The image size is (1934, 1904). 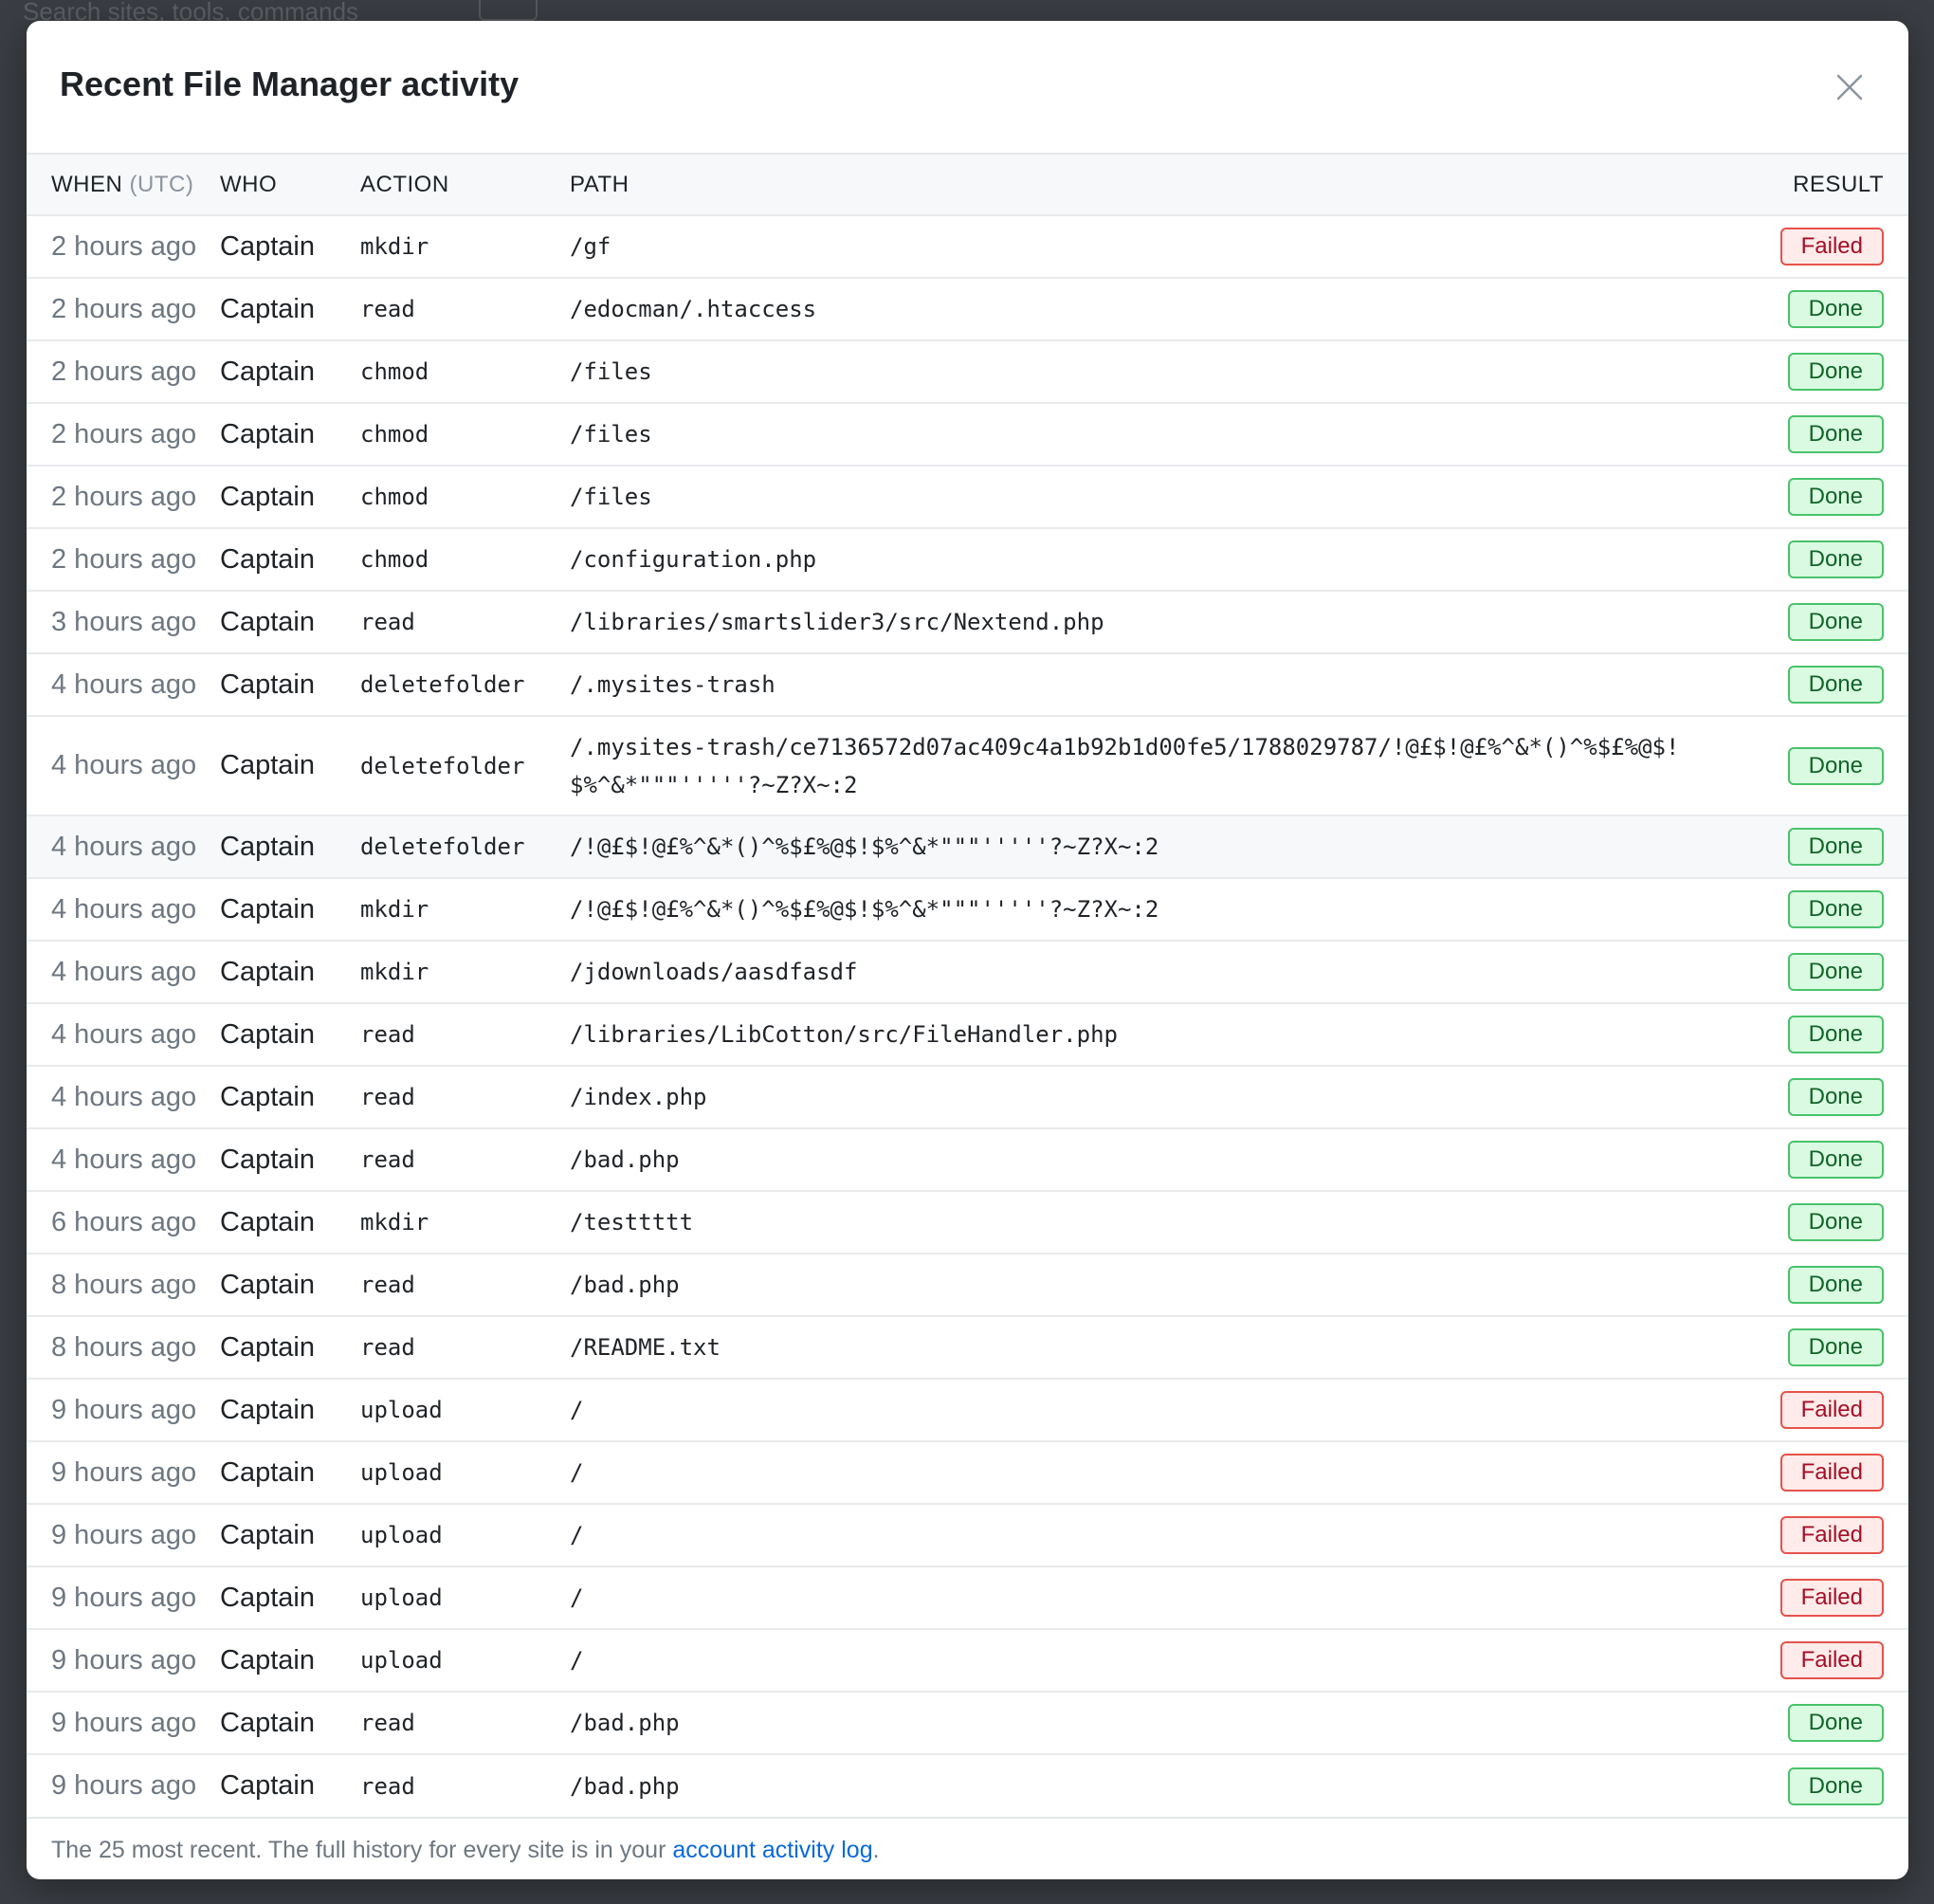 What do you see at coordinates (714, 972) in the screenshot?
I see `path-cell: /jdownloads/aasdfasdf` at bounding box center [714, 972].